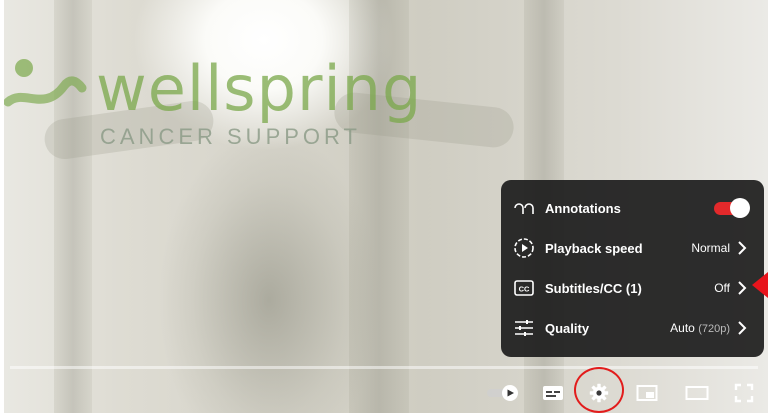 The height and width of the screenshot is (413, 768). I want to click on menu-item-label: Quality, so click(567, 328).